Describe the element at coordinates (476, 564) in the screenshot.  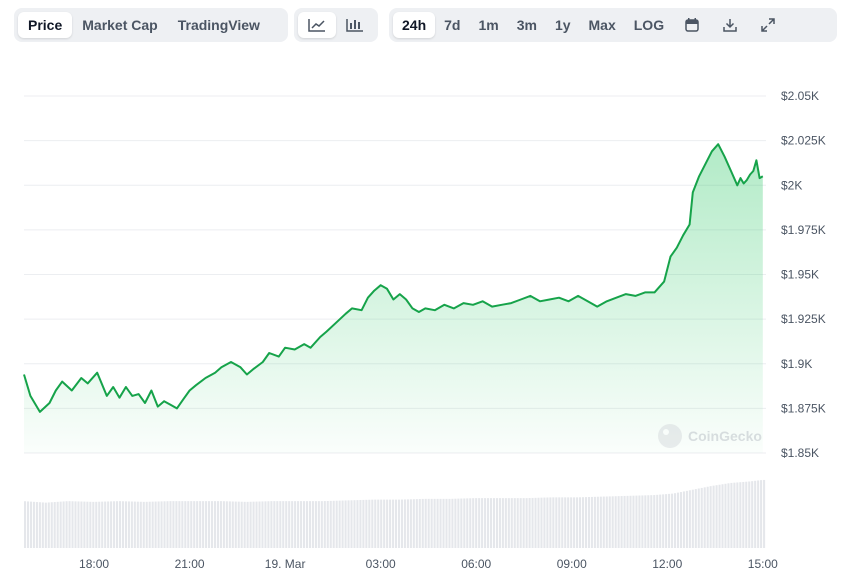
I see `x-tick-label: 06:00` at that location.